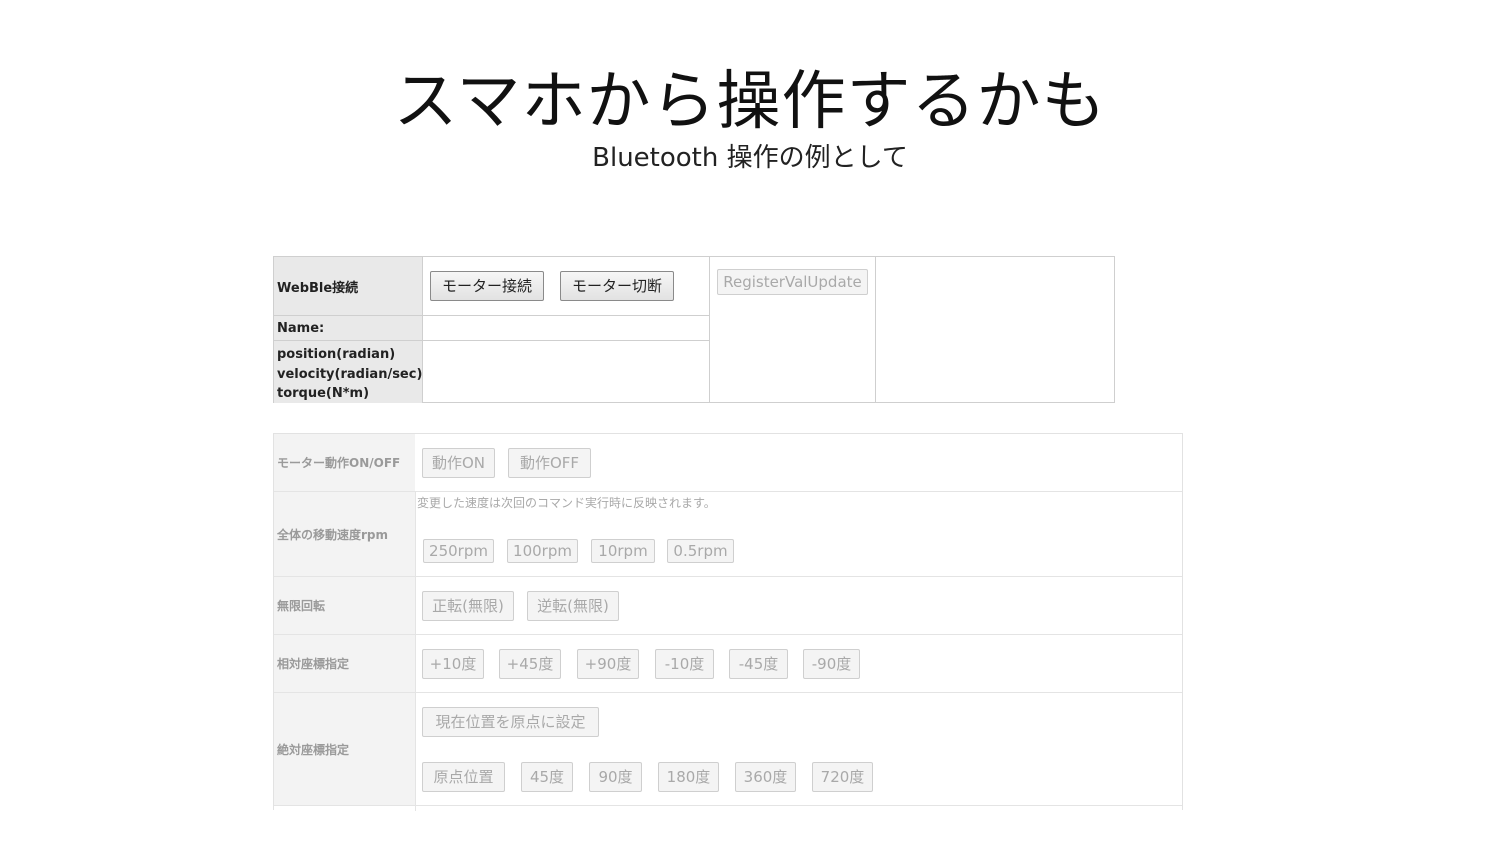 Image resolution: width=1500 pixels, height=844 pixels. I want to click on webble-label: WebBle接続, so click(348, 286).